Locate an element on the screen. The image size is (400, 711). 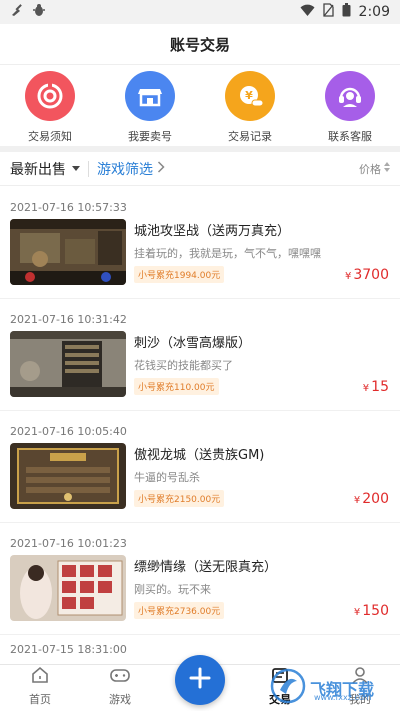
coin-icon: ¥ is located at coordinates (250, 96).